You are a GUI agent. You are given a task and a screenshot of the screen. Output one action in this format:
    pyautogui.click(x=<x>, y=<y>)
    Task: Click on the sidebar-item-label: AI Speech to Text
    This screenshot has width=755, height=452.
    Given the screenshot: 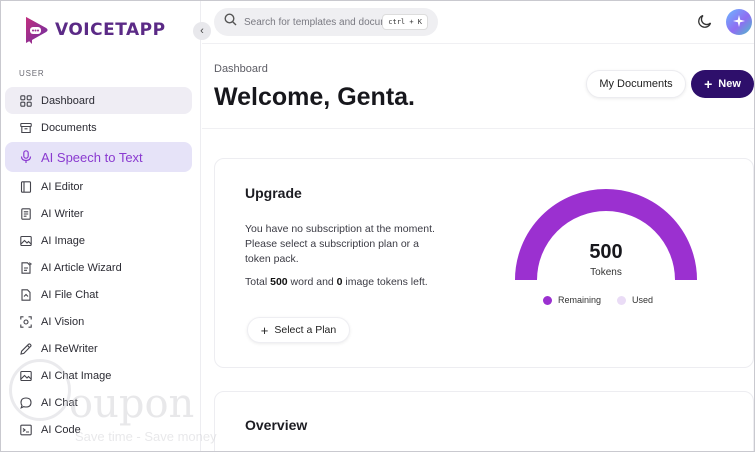 What is the action you would take?
    pyautogui.click(x=92, y=157)
    